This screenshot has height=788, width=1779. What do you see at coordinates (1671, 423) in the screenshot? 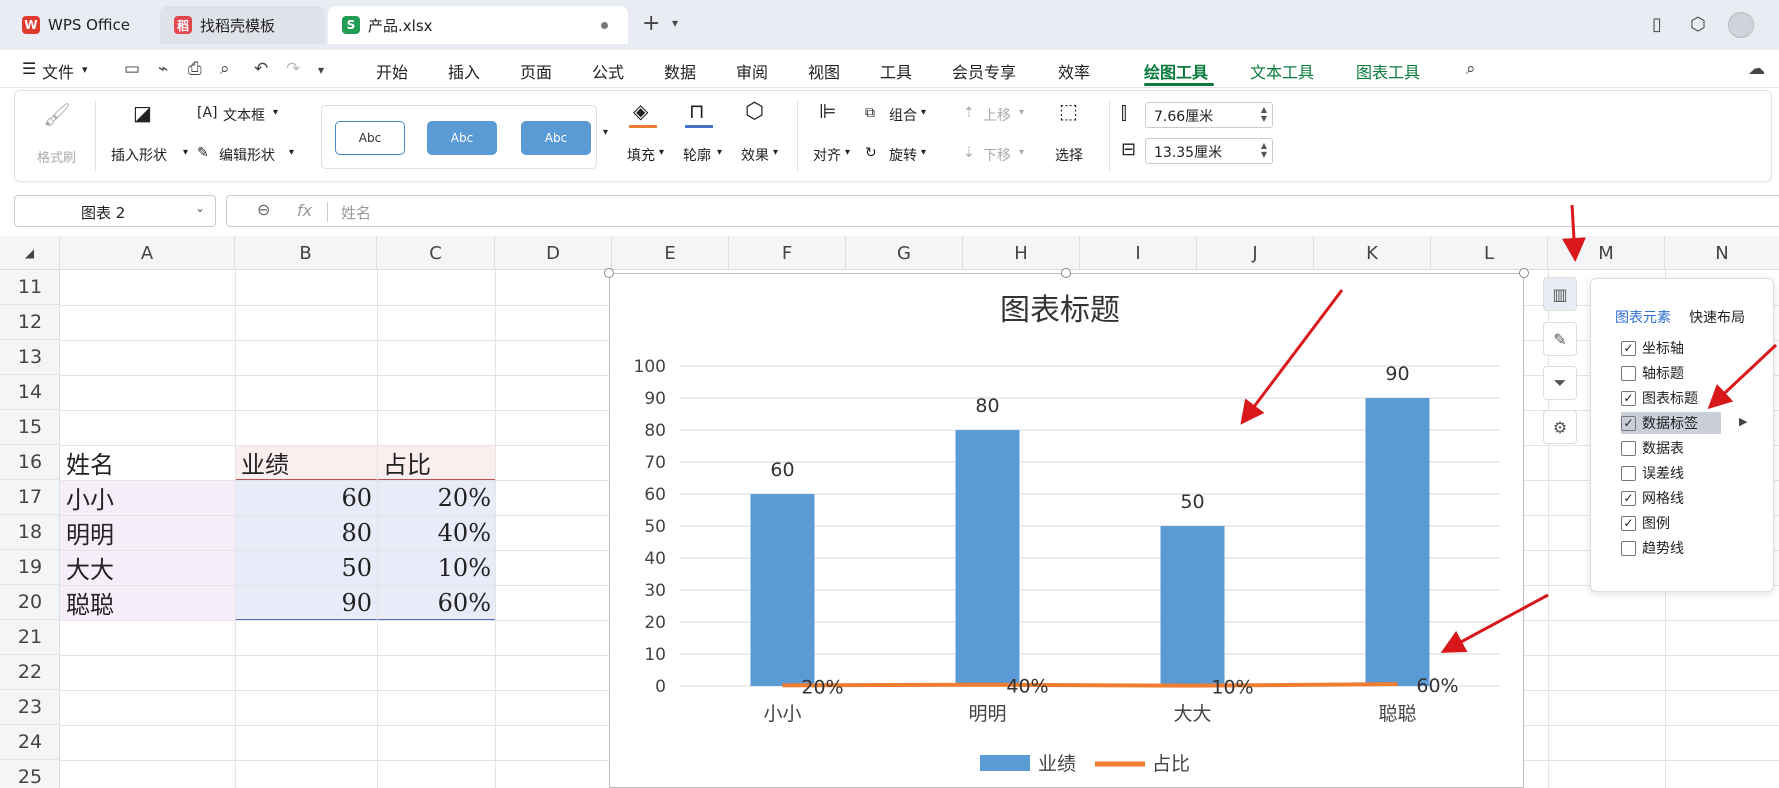
I see `element-data-labels: ✓ 数据标签` at bounding box center [1671, 423].